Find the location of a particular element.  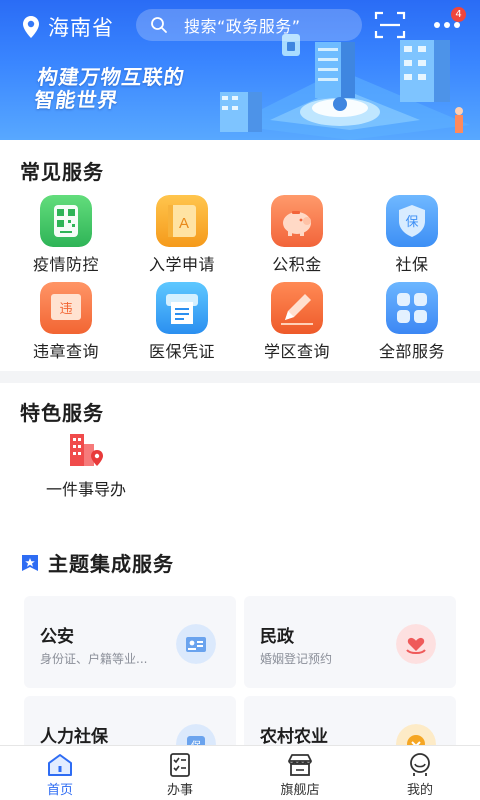

search-placeholder: 搜索“政务服务” is located at coordinates (242, 26).